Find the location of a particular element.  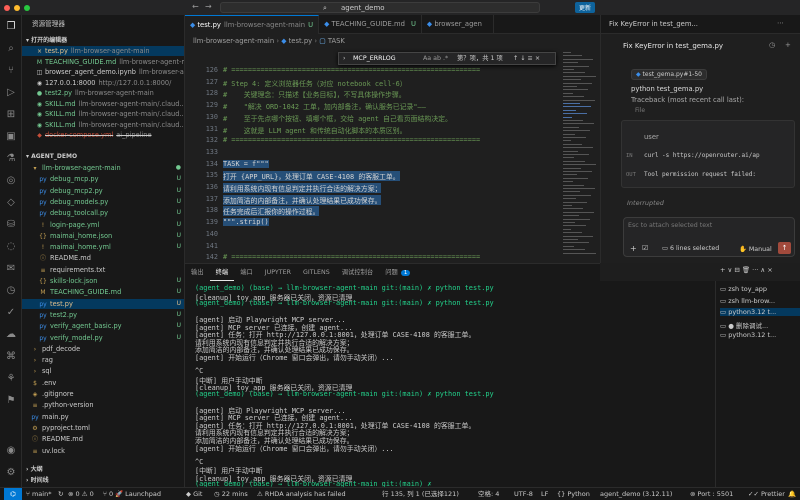

code-line: # 这就是 LLM agent 和传统自动化脚本的本质区别。 is located at coordinates (315, 130).